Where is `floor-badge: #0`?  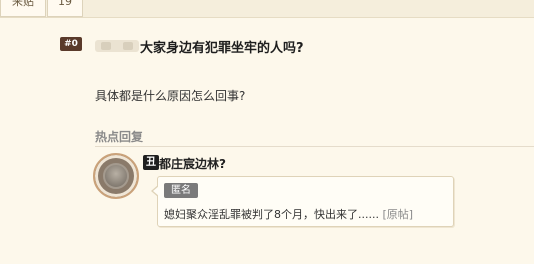 floor-badge: #0 is located at coordinates (71, 44).